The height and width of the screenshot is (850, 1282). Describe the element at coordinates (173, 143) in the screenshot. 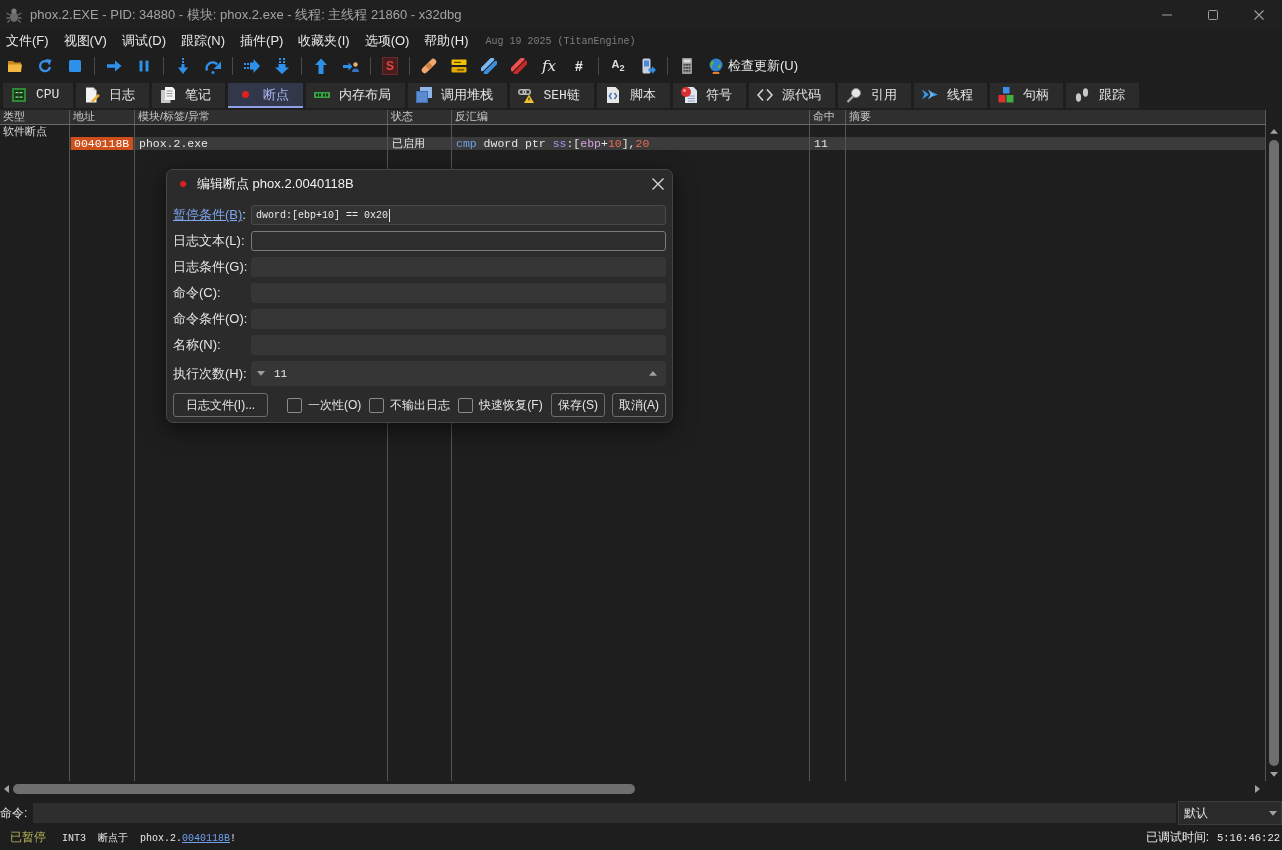

I see `table-cell: phox.2.exe` at that location.